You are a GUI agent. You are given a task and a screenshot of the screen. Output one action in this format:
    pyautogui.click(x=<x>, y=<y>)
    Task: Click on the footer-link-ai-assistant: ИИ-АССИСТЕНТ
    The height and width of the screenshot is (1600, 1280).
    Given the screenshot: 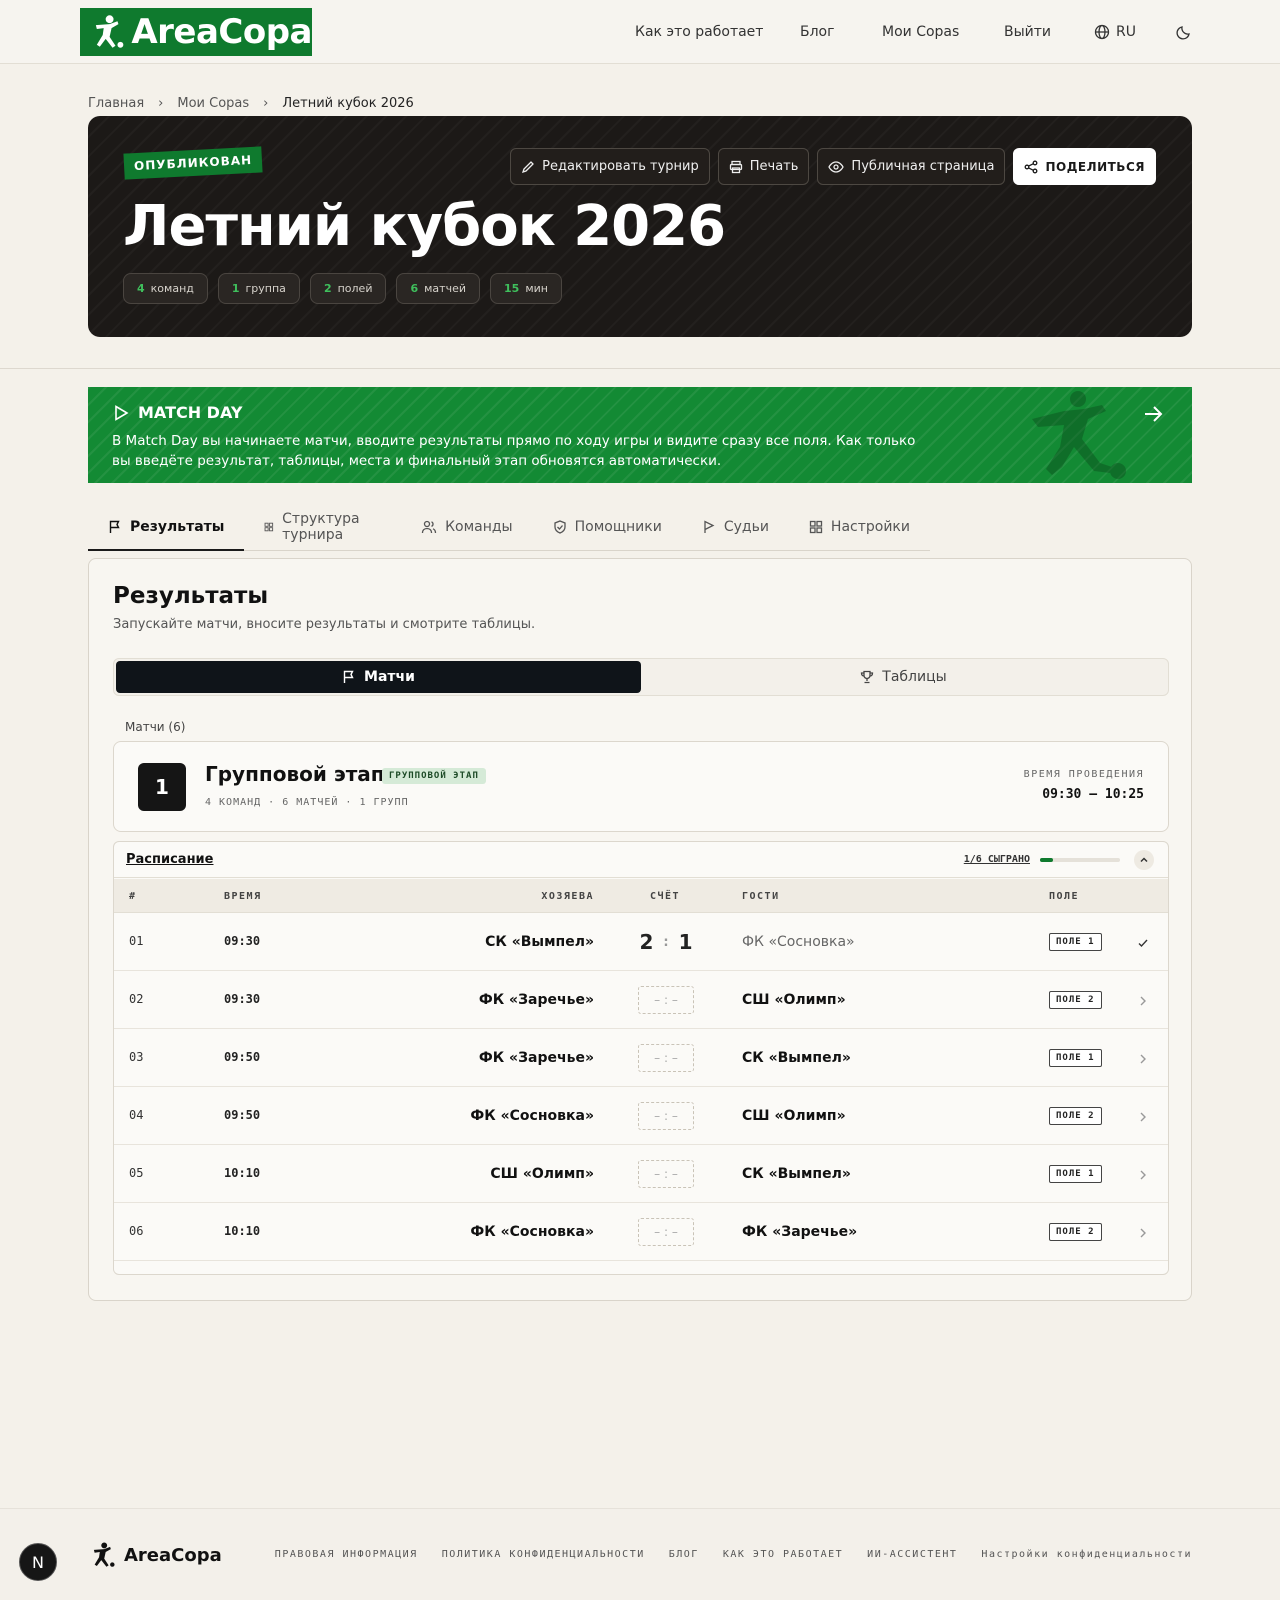 What is the action you would take?
    pyautogui.click(x=912, y=1554)
    